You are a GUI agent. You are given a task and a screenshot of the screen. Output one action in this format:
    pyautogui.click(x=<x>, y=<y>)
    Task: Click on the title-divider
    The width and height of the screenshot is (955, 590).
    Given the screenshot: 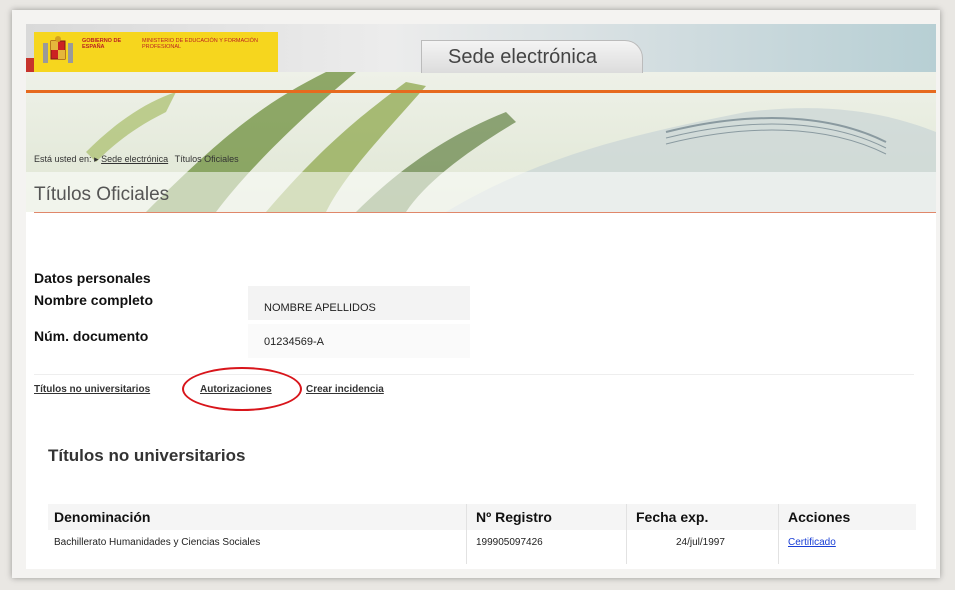 What is the action you would take?
    pyautogui.click(x=485, y=212)
    